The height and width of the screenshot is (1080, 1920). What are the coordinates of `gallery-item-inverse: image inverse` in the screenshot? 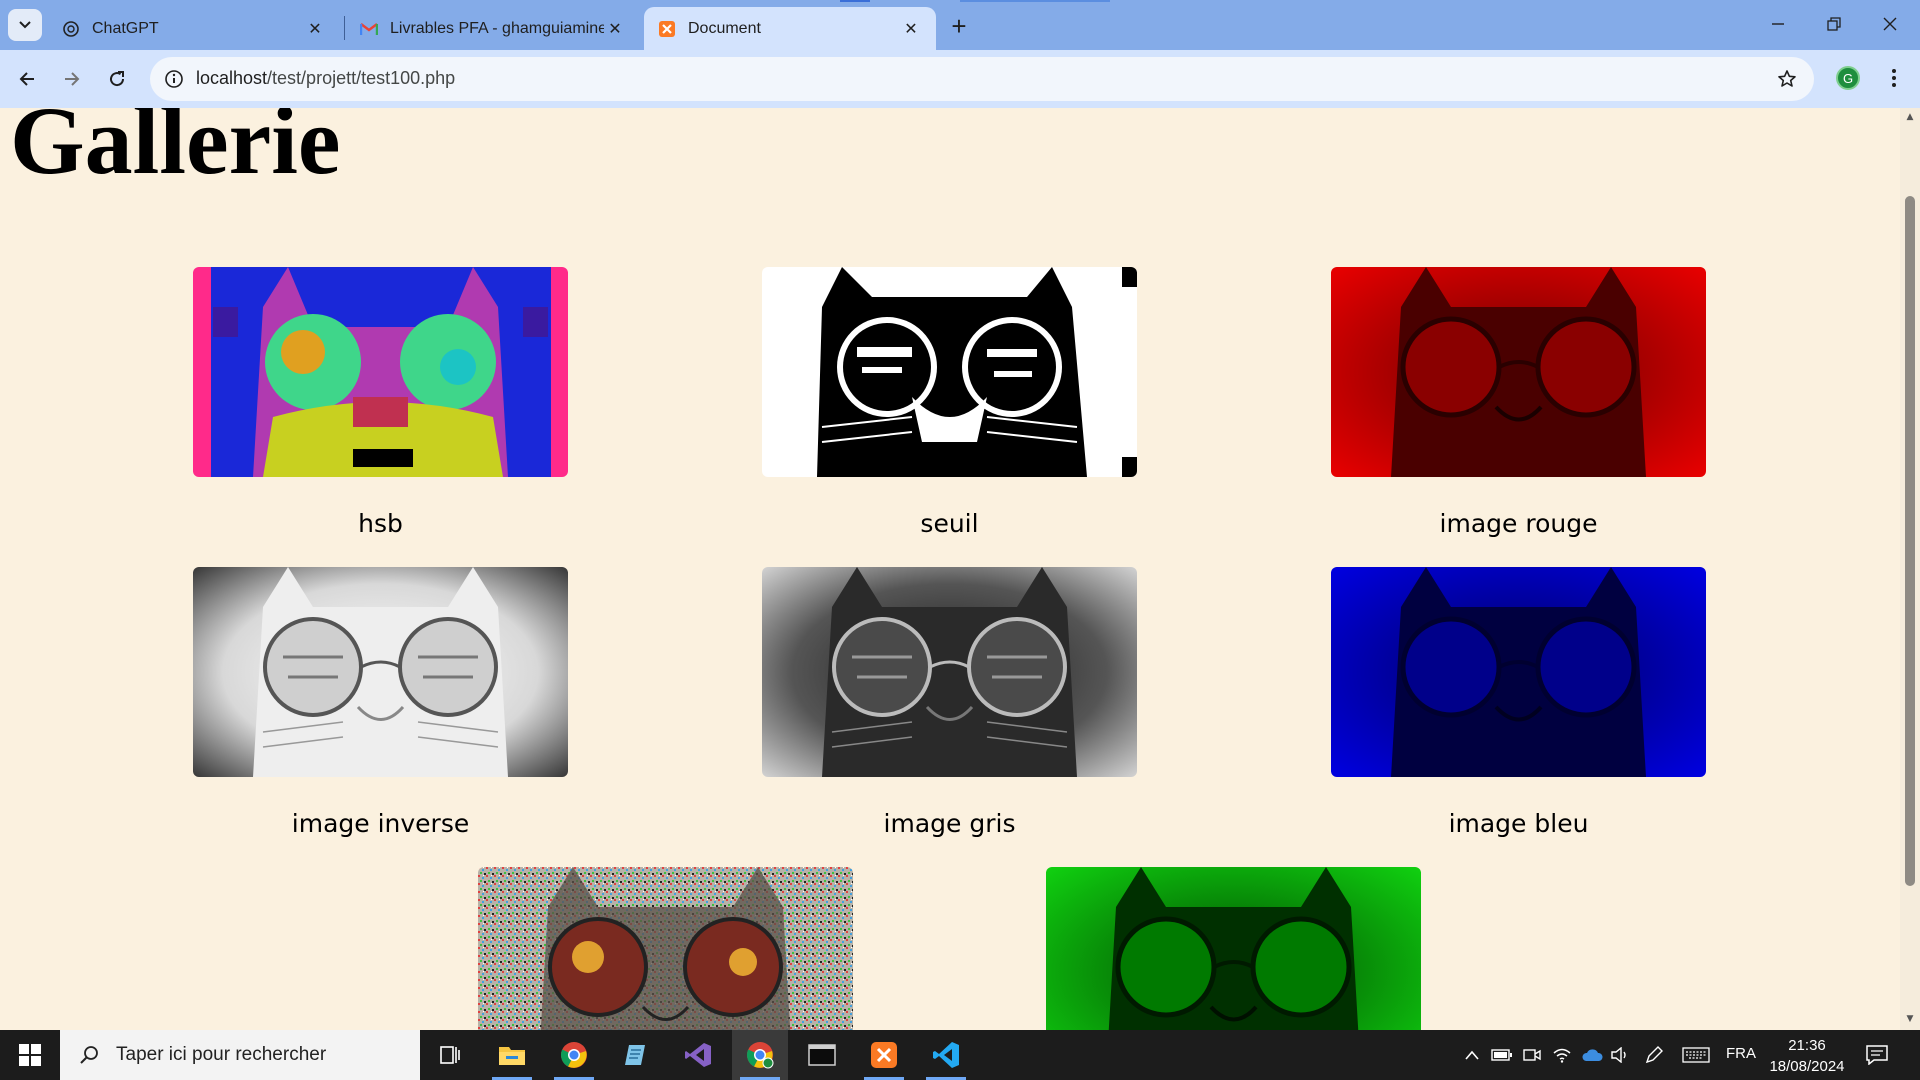 It's located at (380, 702).